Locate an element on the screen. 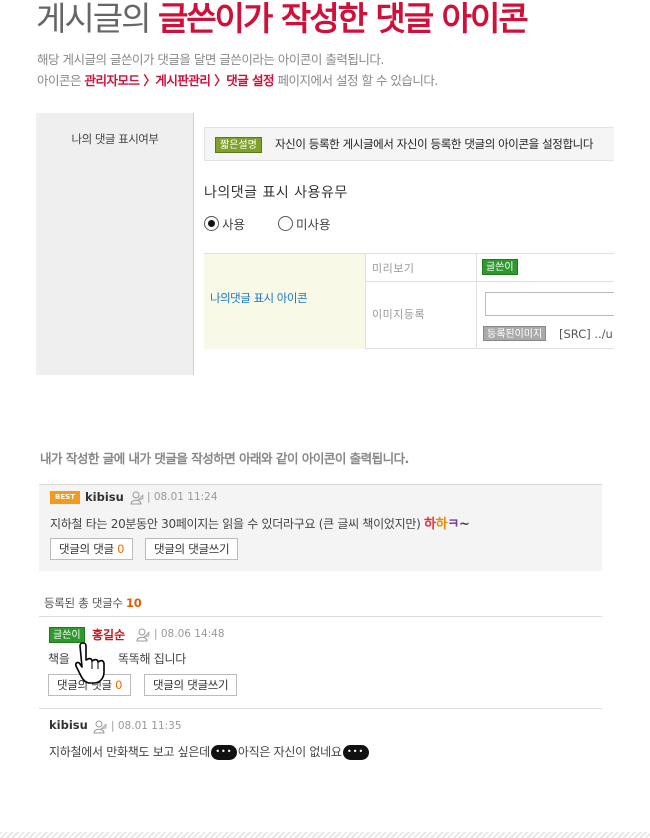  comment-date: | 08.01 11:24 is located at coordinates (182, 497).